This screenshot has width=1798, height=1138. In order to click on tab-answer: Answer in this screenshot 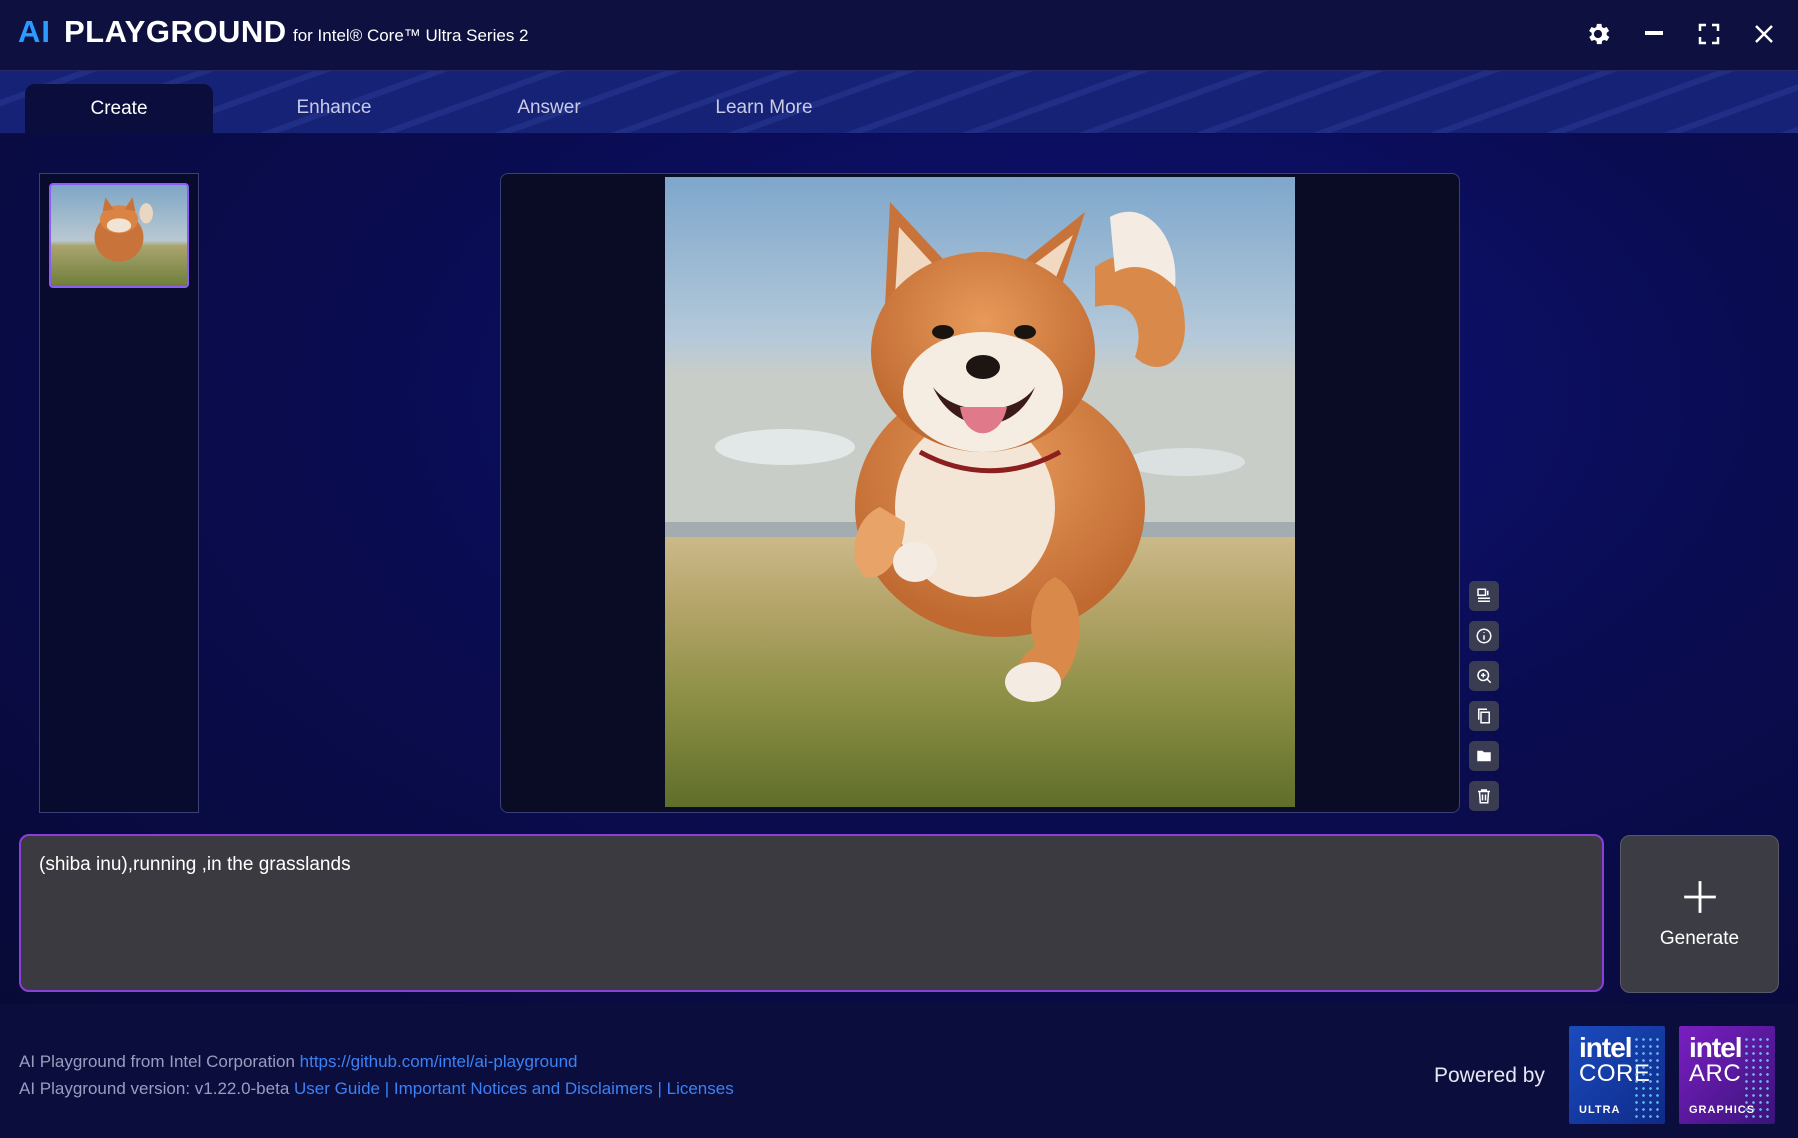, I will do `click(549, 108)`.